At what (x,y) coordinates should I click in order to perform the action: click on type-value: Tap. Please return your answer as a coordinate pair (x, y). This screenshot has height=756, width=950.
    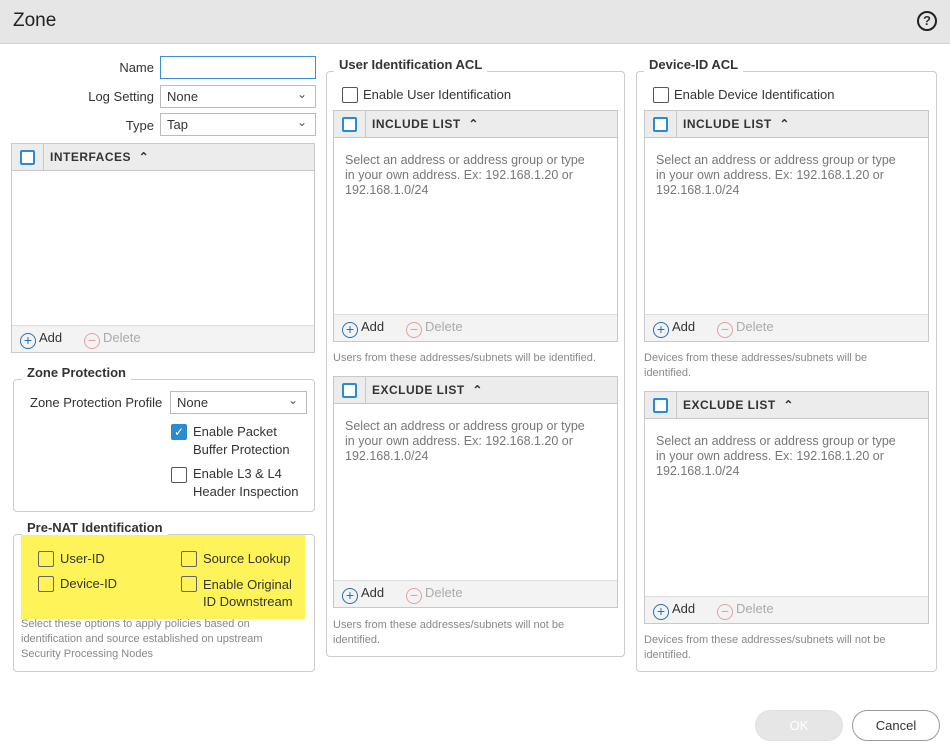
    Looking at the image, I should click on (177, 124).